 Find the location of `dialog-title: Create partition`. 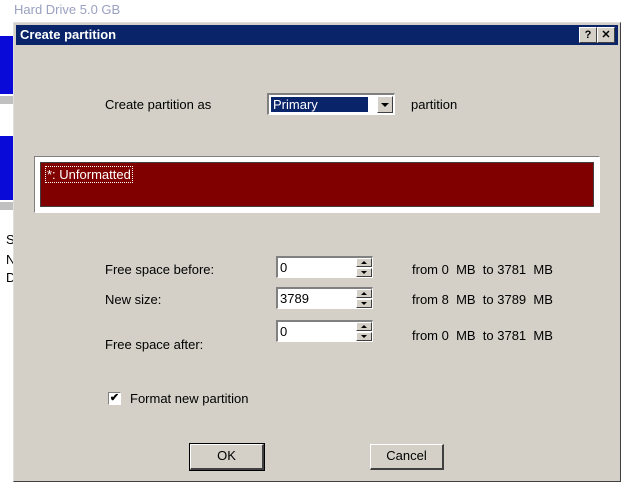

dialog-title: Create partition is located at coordinates (68, 34).